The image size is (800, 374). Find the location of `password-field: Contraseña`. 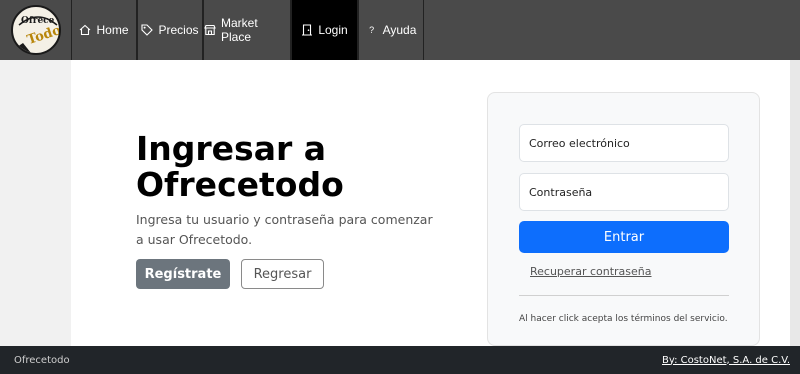

password-field: Contraseña is located at coordinates (624, 192).